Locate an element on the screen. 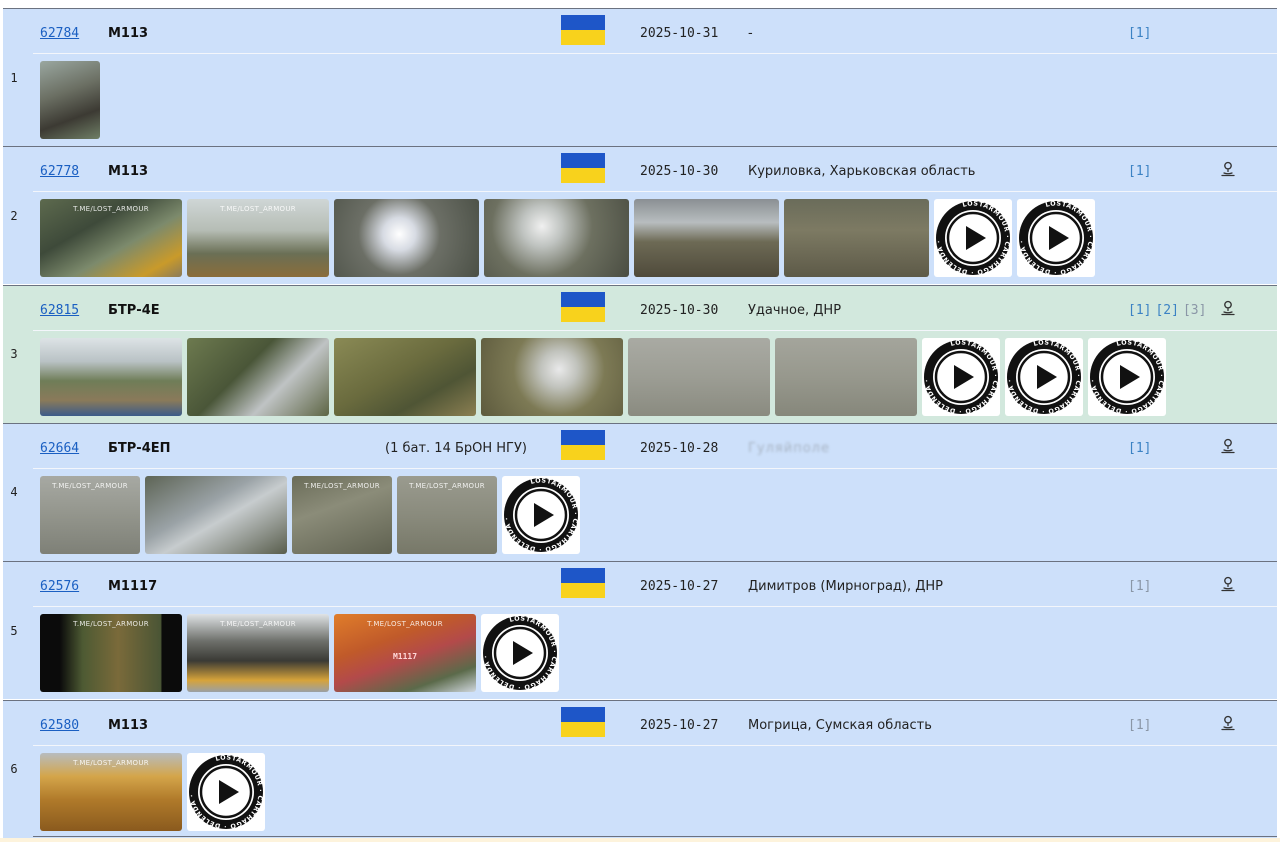  entry-id-link: 62664 is located at coordinates (59, 448).